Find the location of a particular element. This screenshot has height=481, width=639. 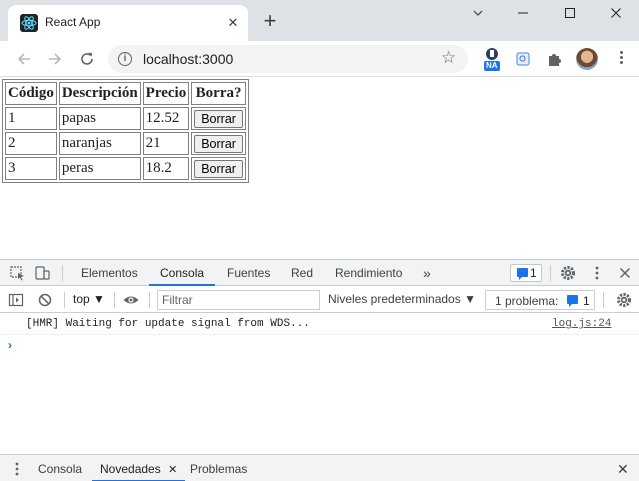

console-prompt-chevron-icon: › is located at coordinates (10, 345).